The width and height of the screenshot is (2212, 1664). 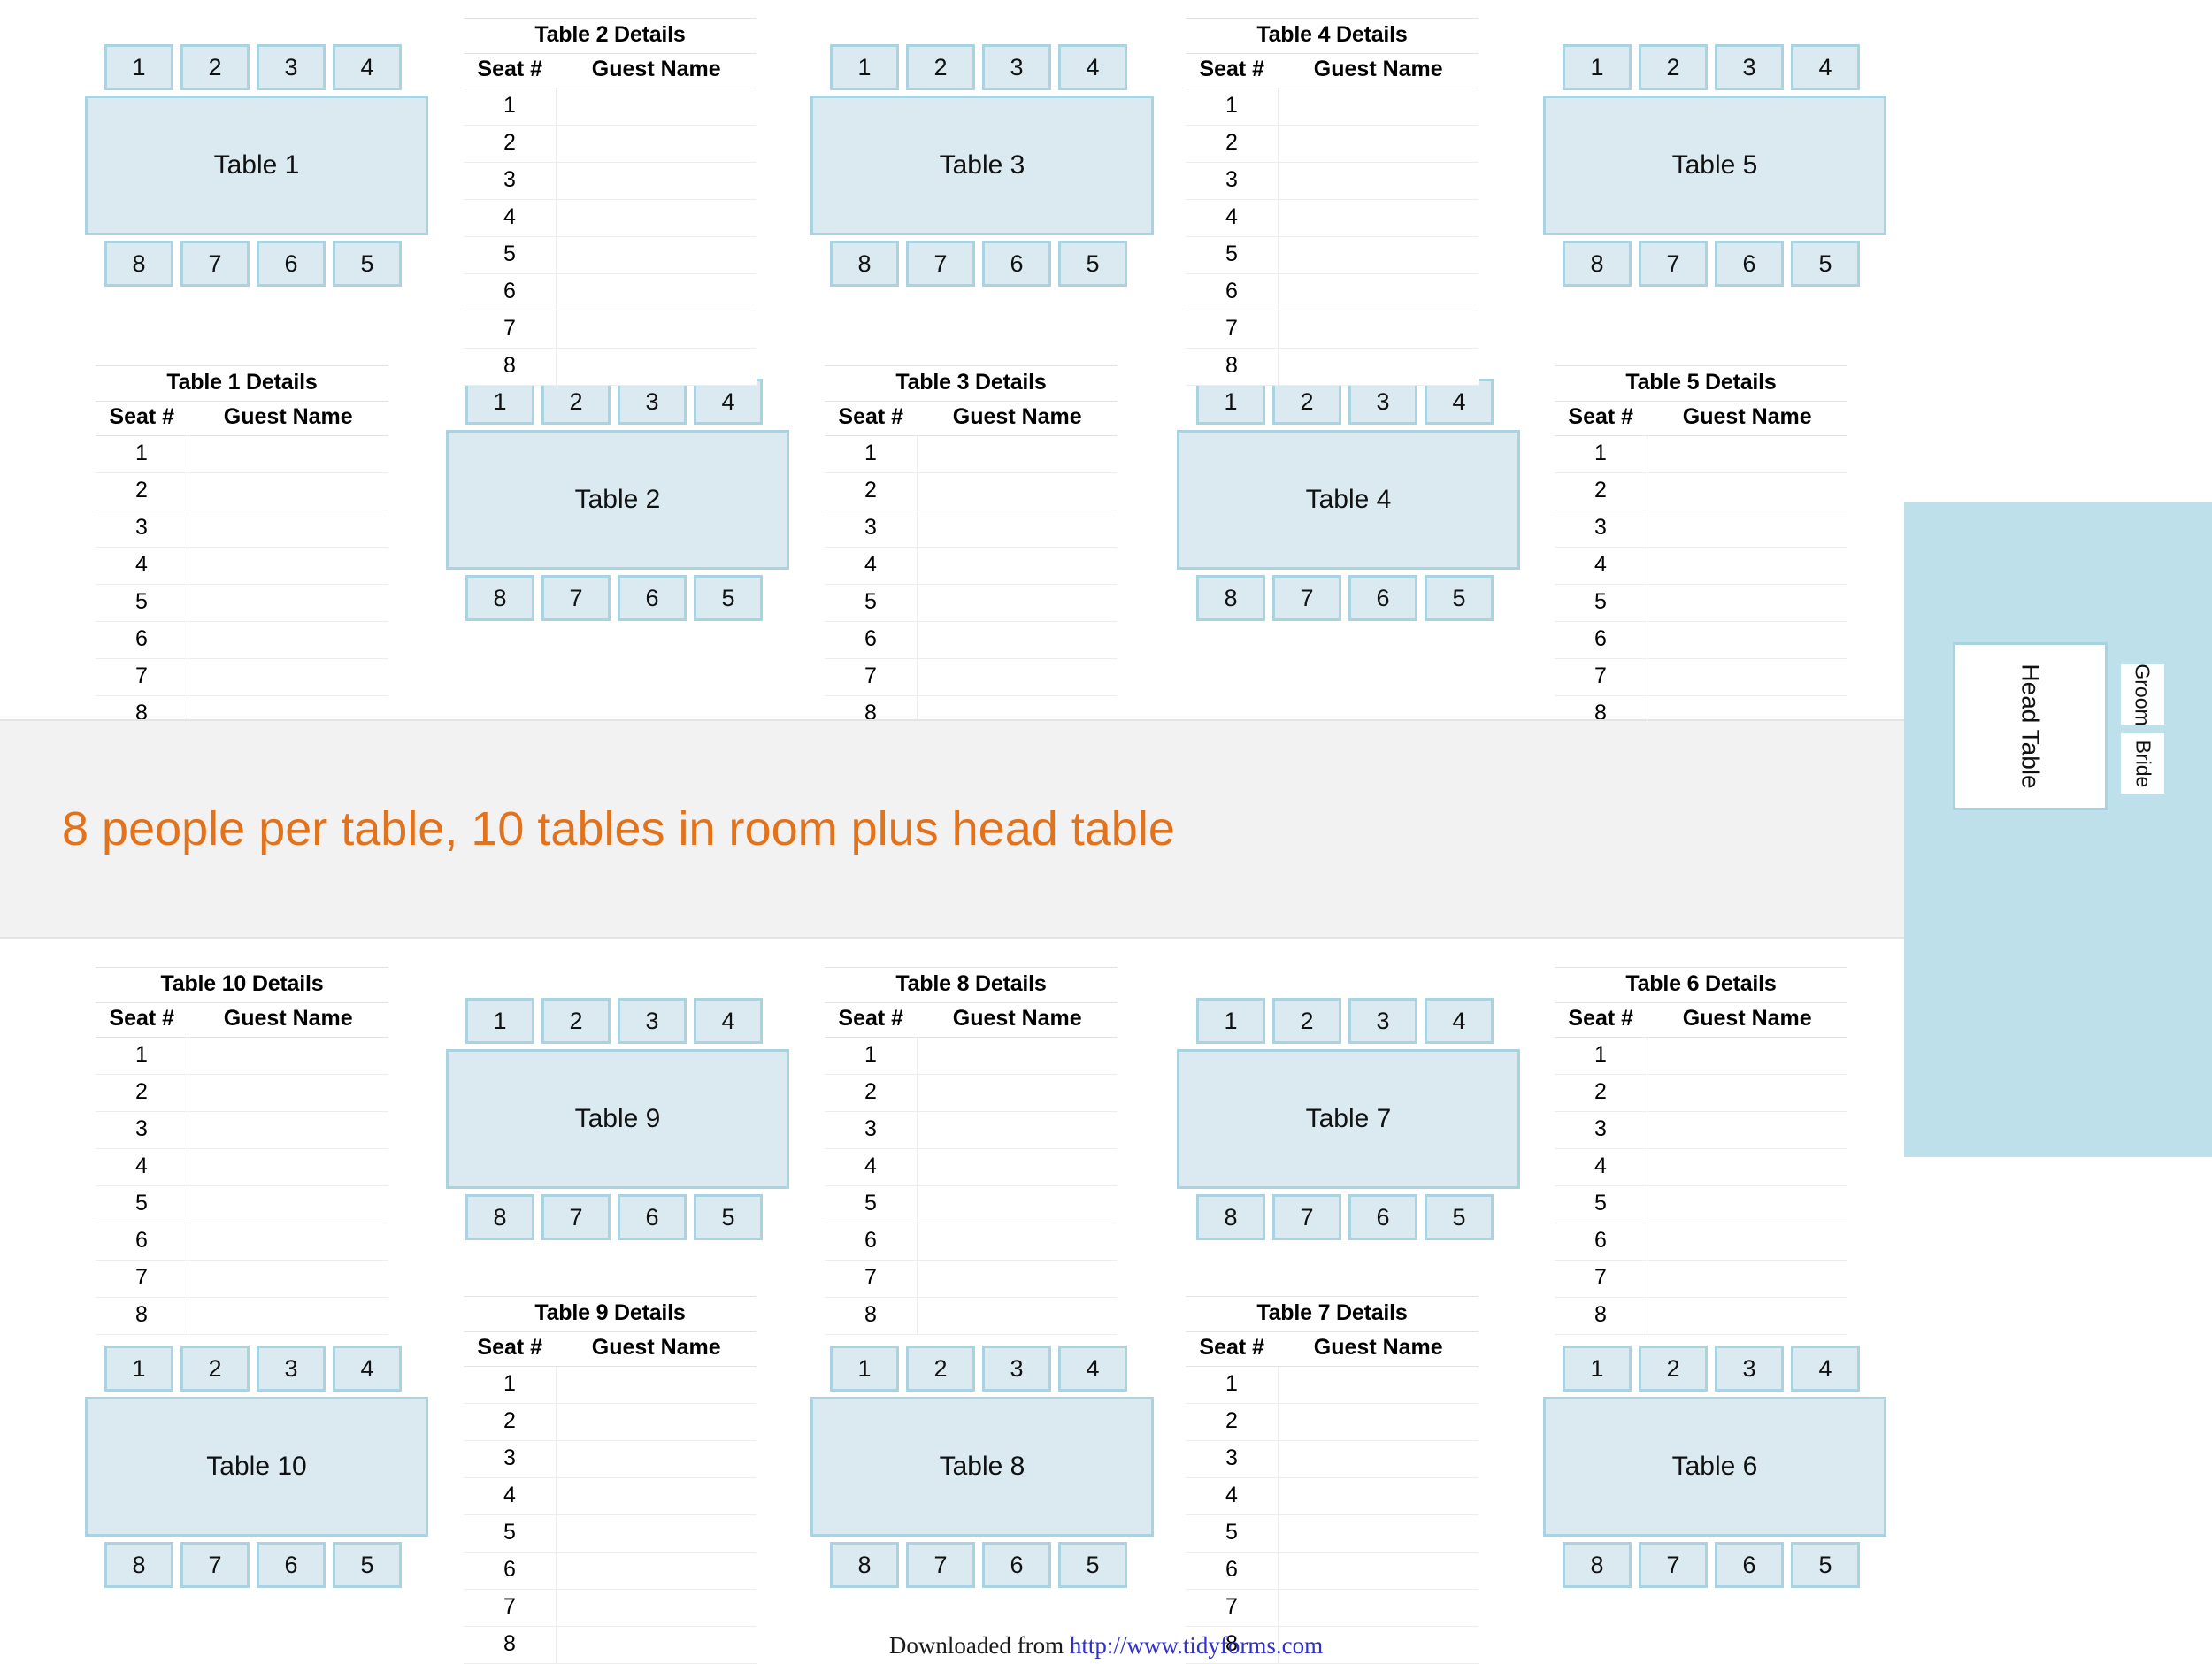 I want to click on table-body-5: Table 5, so click(x=1714, y=165).